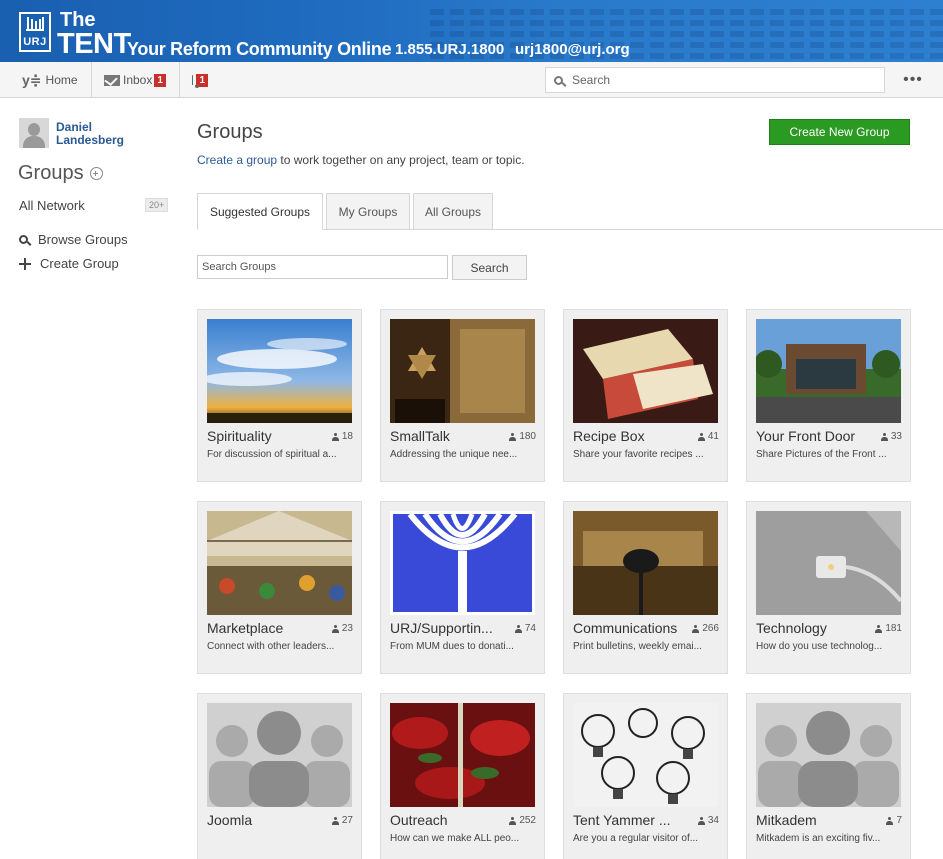 The height and width of the screenshot is (859, 943). What do you see at coordinates (35, 32) in the screenshot?
I see `urj-logo: URJ` at bounding box center [35, 32].